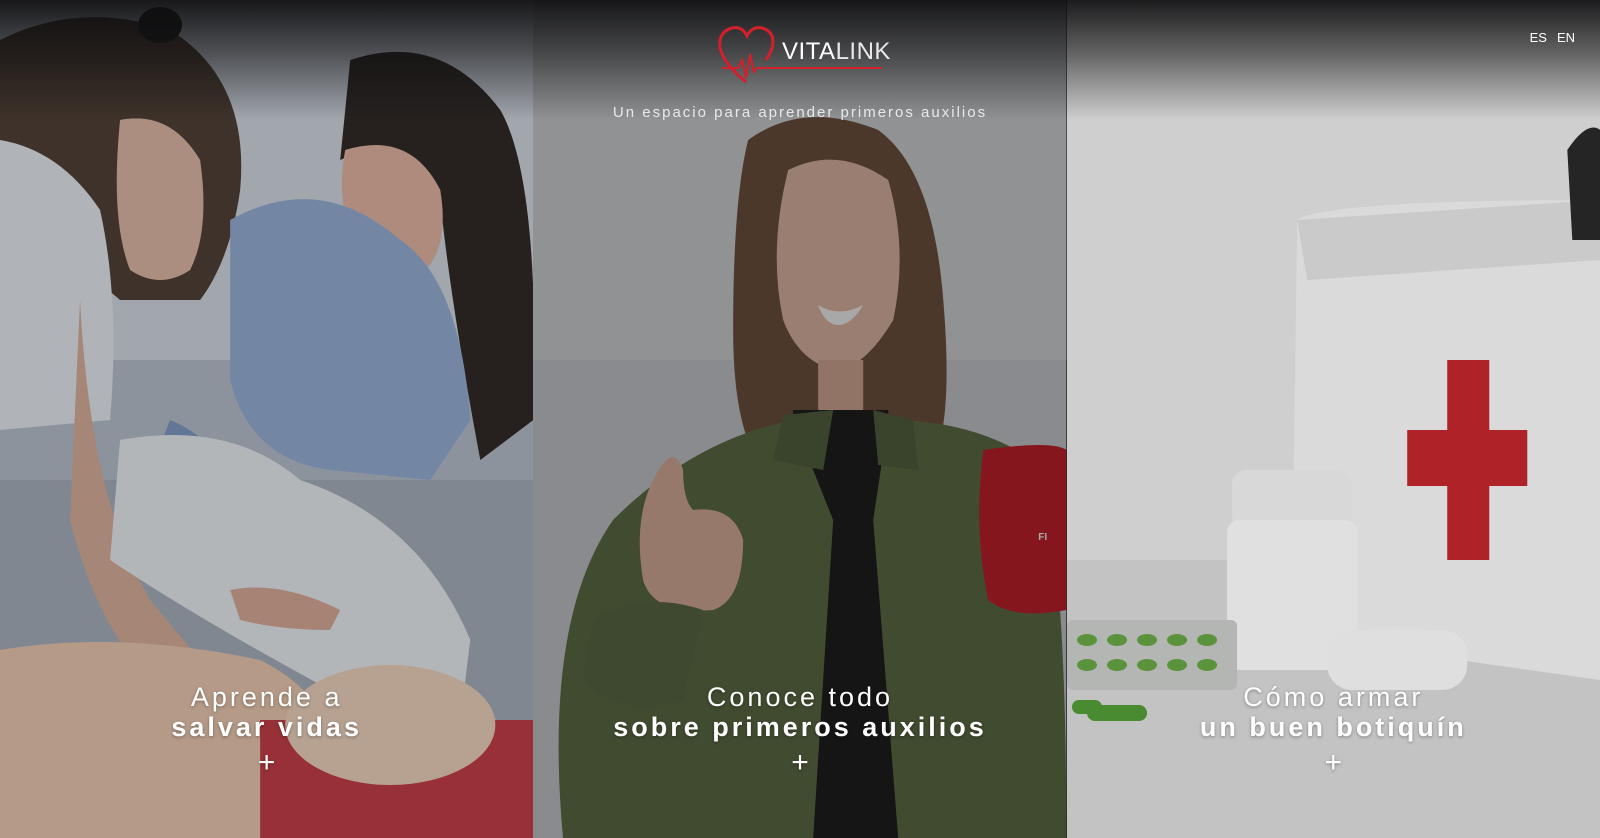  Describe the element at coordinates (1333, 727) in the screenshot. I see `caption-line-2: un buen botiquín` at that location.